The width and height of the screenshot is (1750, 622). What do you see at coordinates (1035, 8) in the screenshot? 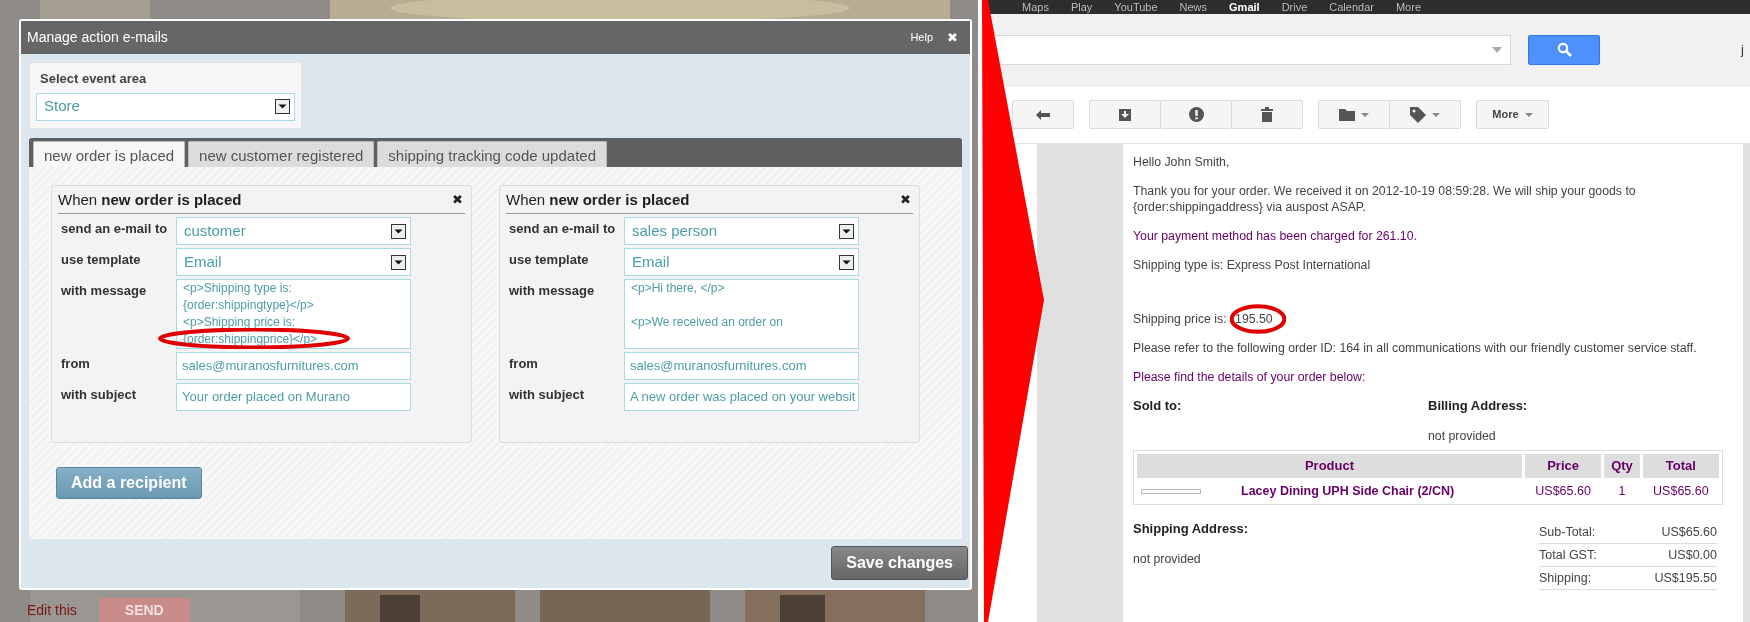
I see `nav-link: Maps` at bounding box center [1035, 8].